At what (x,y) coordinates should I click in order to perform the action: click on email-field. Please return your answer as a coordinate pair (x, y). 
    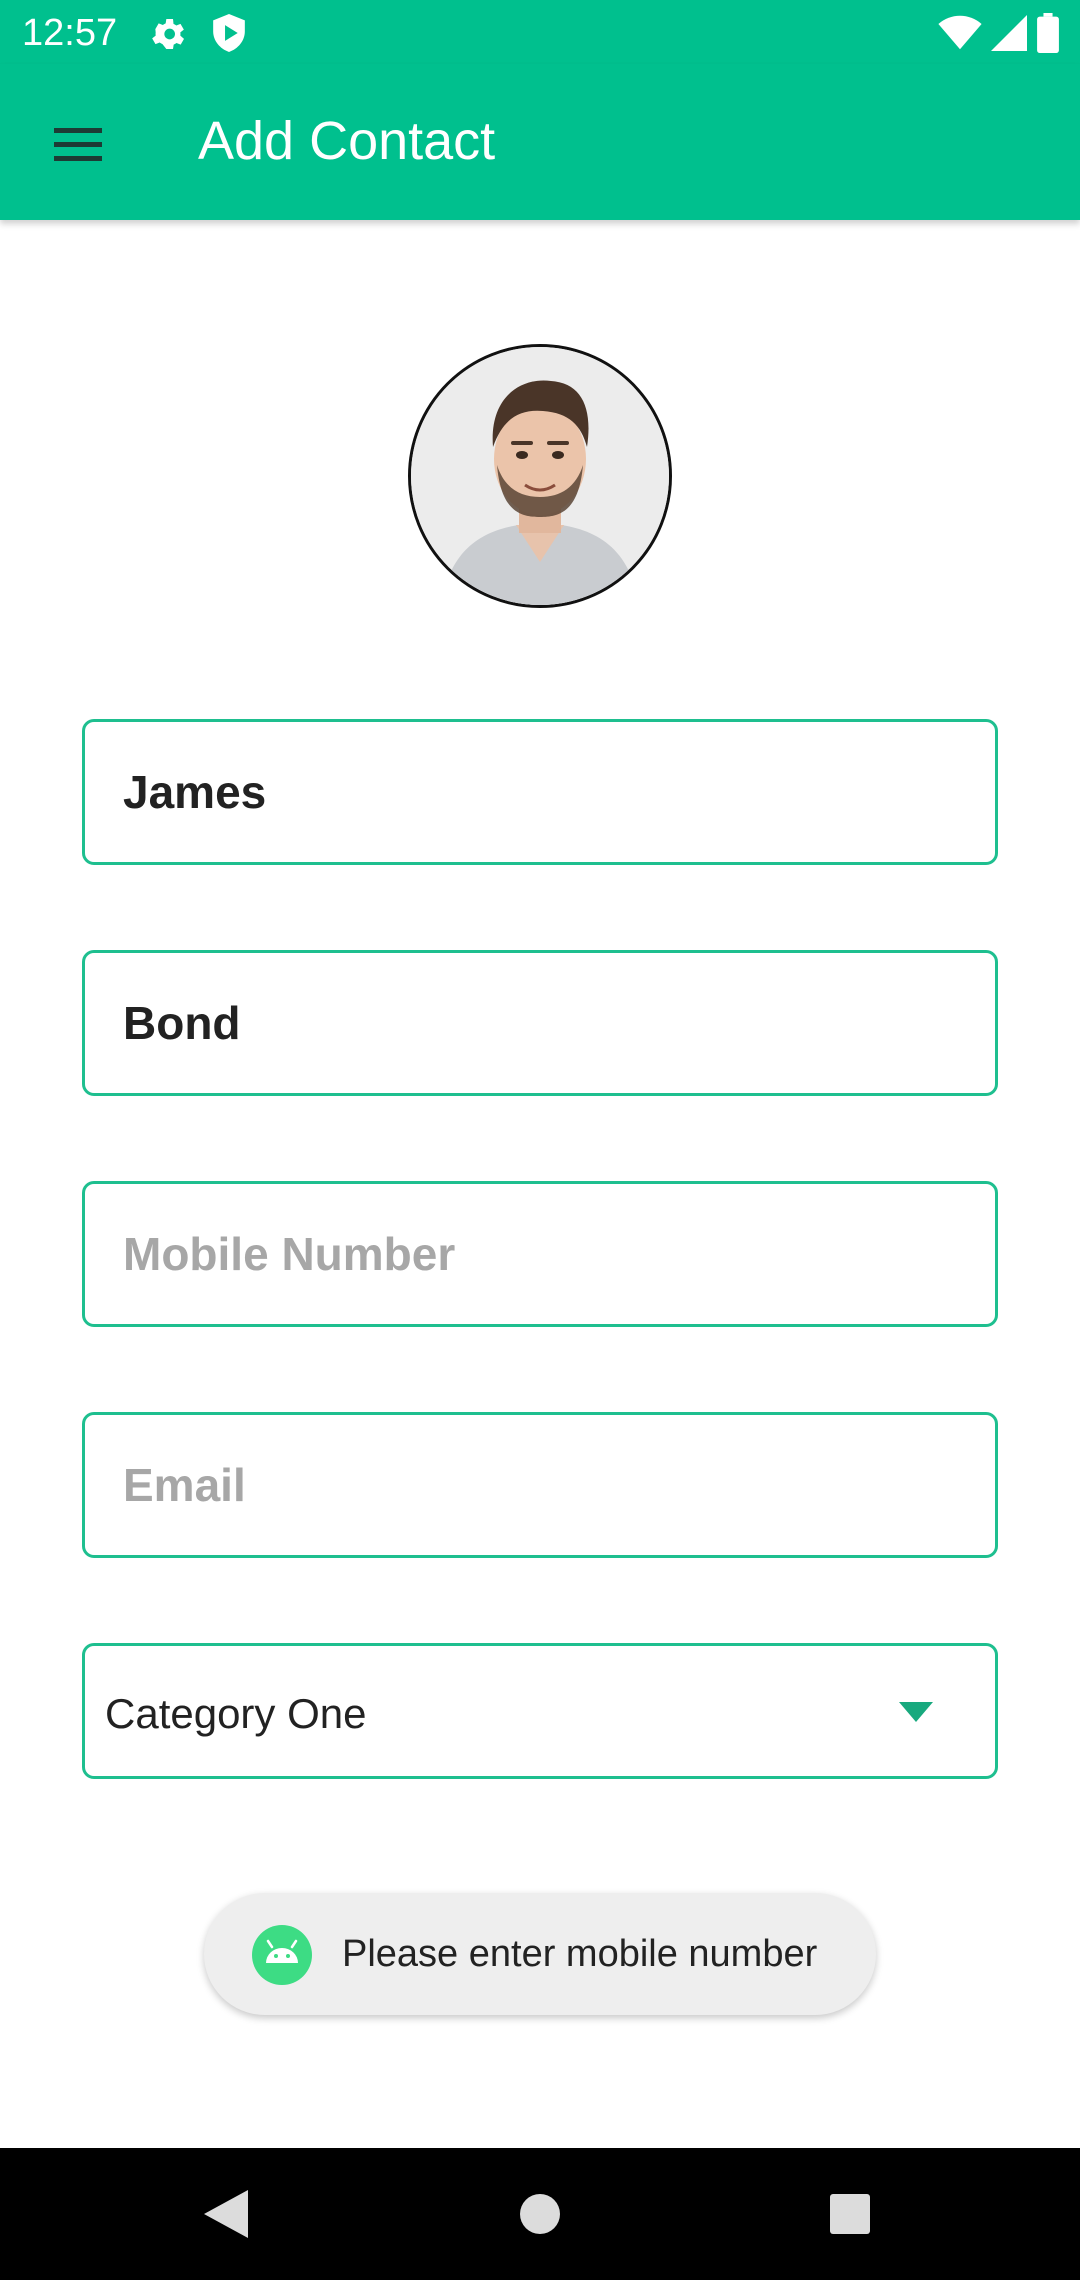
    Looking at the image, I should click on (540, 1485).